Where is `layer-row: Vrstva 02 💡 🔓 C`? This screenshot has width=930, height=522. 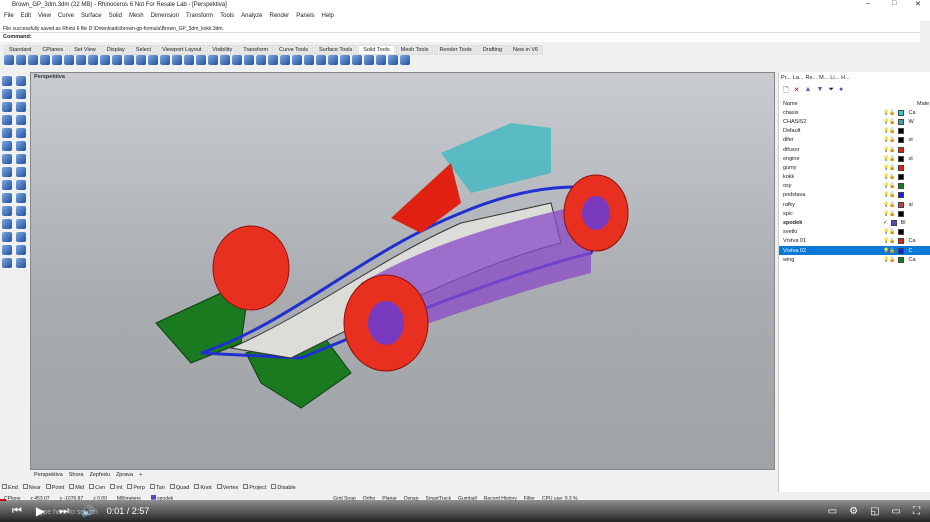
layer-row: Vrstva 02 💡 🔓 C is located at coordinates (854, 251).